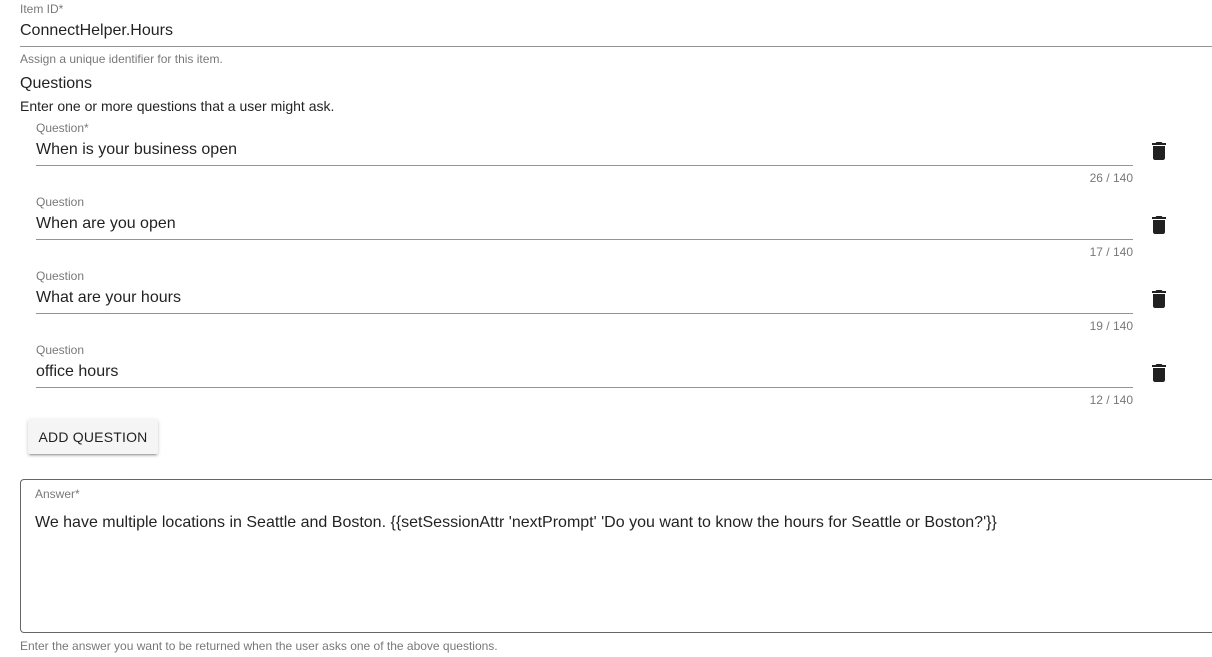 This screenshot has width=1212, height=657. What do you see at coordinates (106, 224) in the screenshot?
I see `question-input: When are you open` at bounding box center [106, 224].